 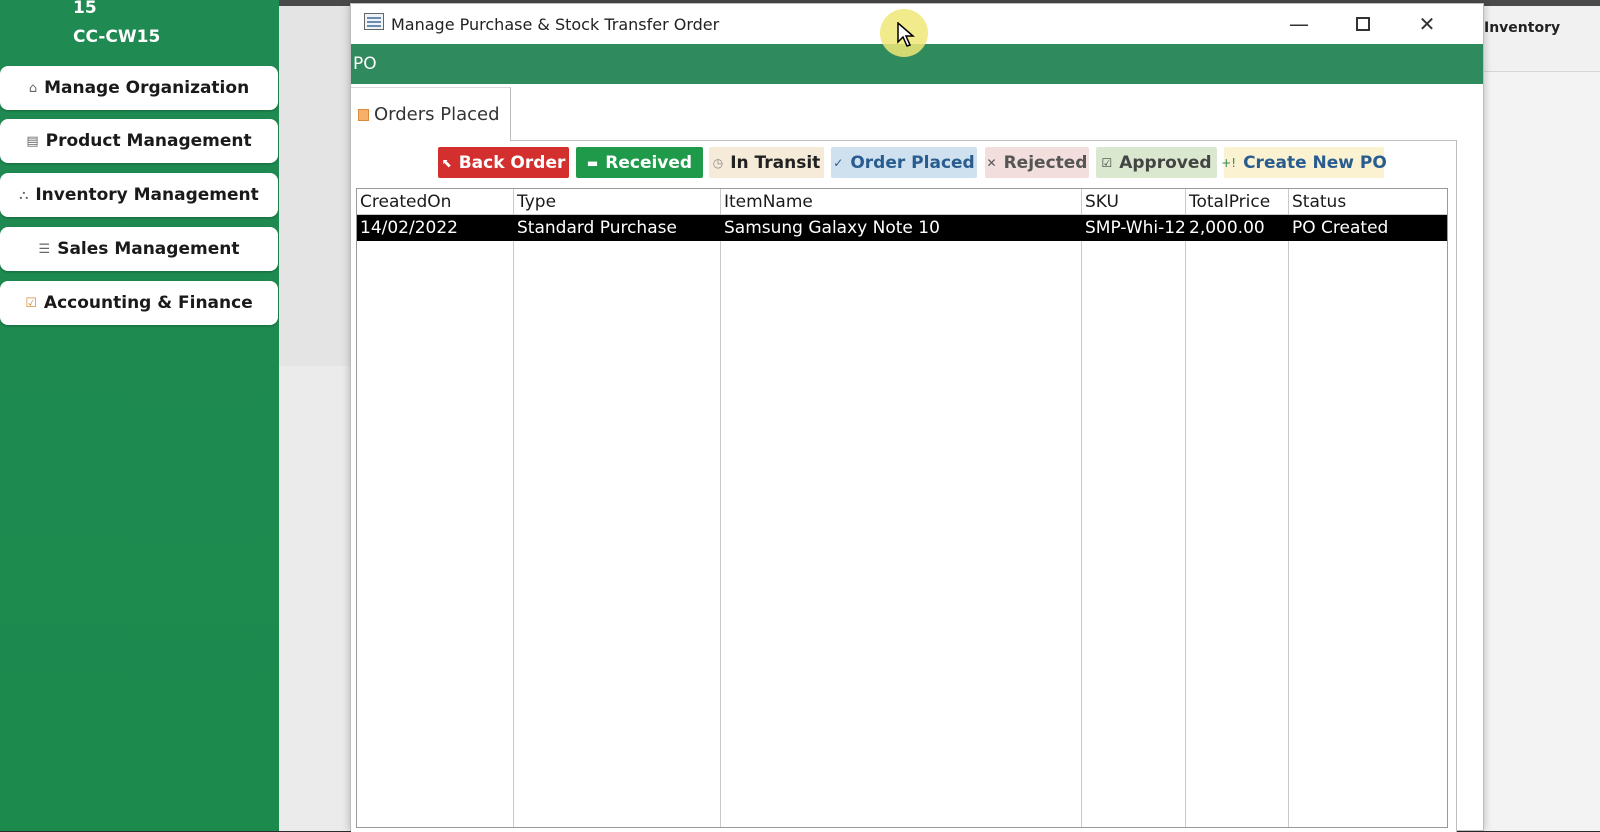 I want to click on back-order-label: Back Order, so click(x=512, y=162).